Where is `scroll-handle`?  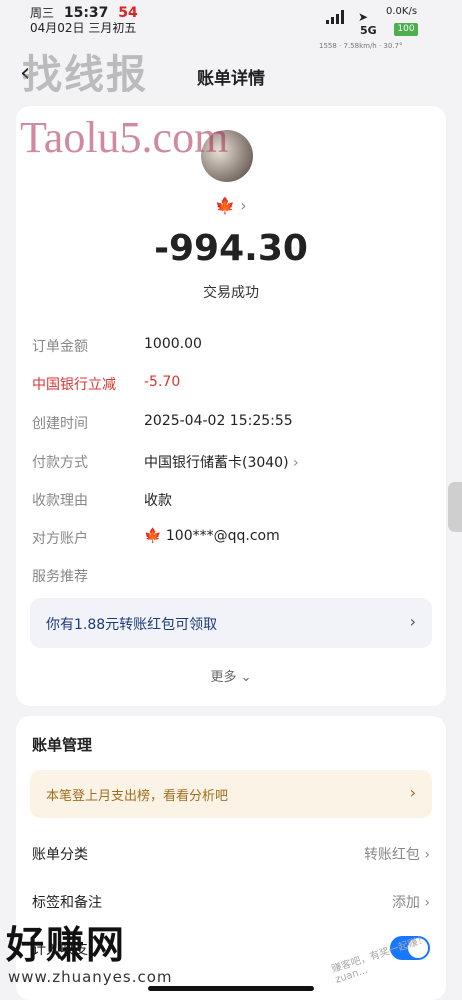
scroll-handle is located at coordinates (455, 507).